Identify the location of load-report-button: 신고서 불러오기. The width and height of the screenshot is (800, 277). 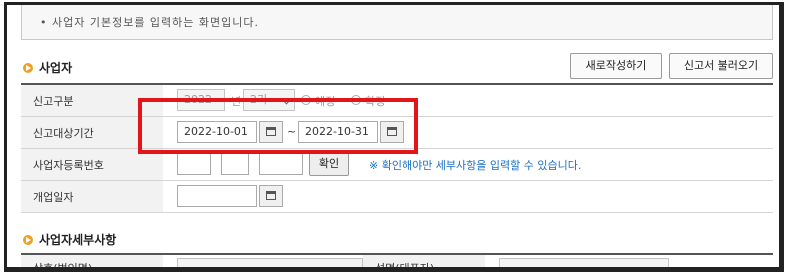
(721, 66).